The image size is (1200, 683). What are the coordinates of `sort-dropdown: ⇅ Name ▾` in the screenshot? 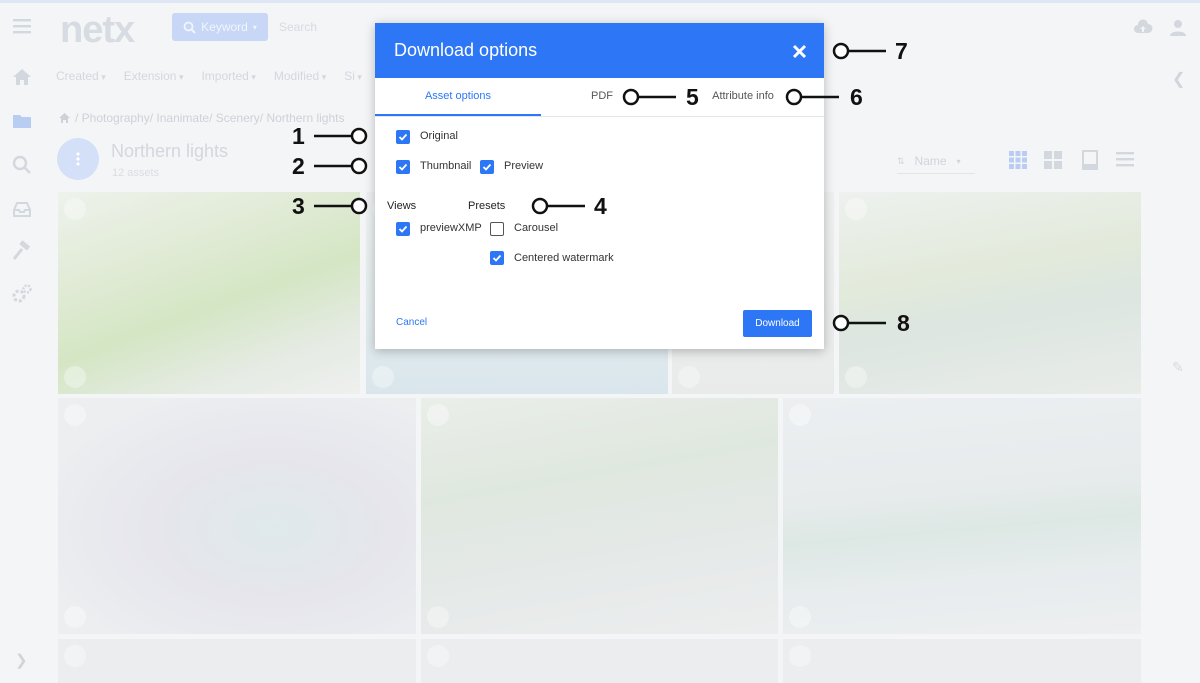 It's located at (936, 161).